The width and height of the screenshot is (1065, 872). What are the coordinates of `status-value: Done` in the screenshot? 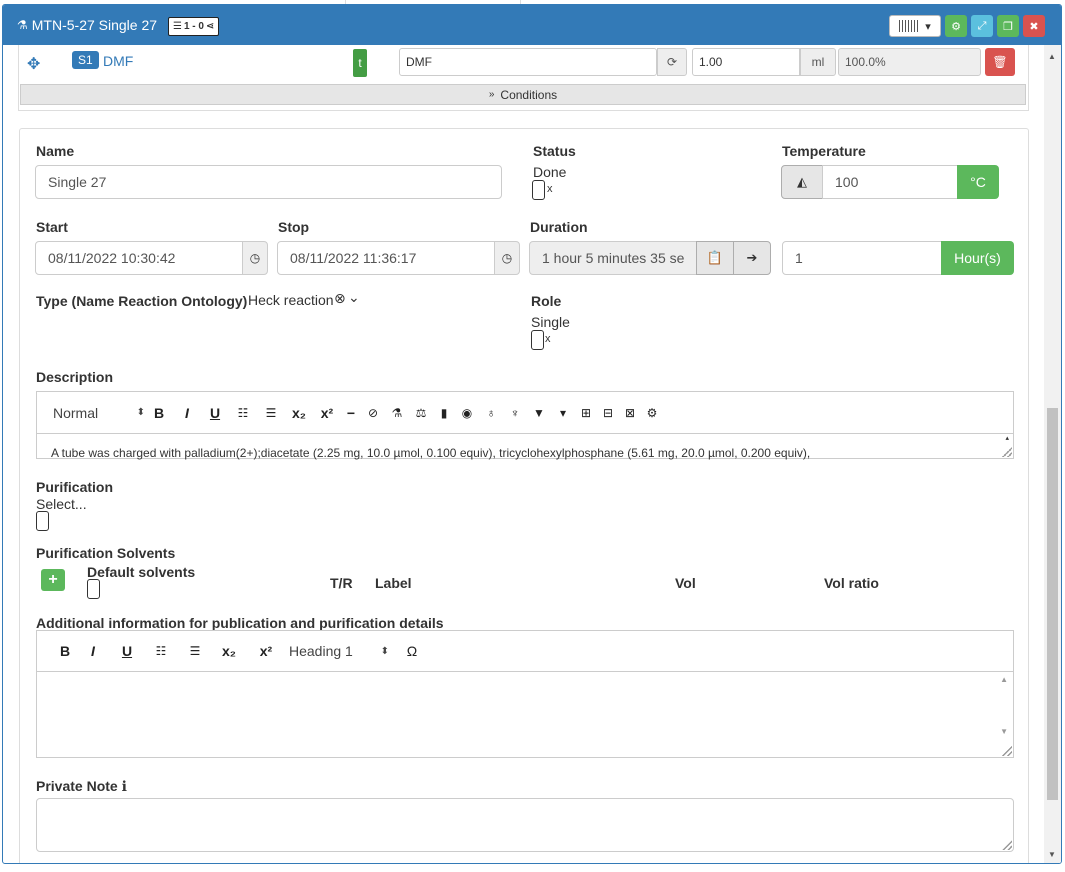 It's located at (549, 172).